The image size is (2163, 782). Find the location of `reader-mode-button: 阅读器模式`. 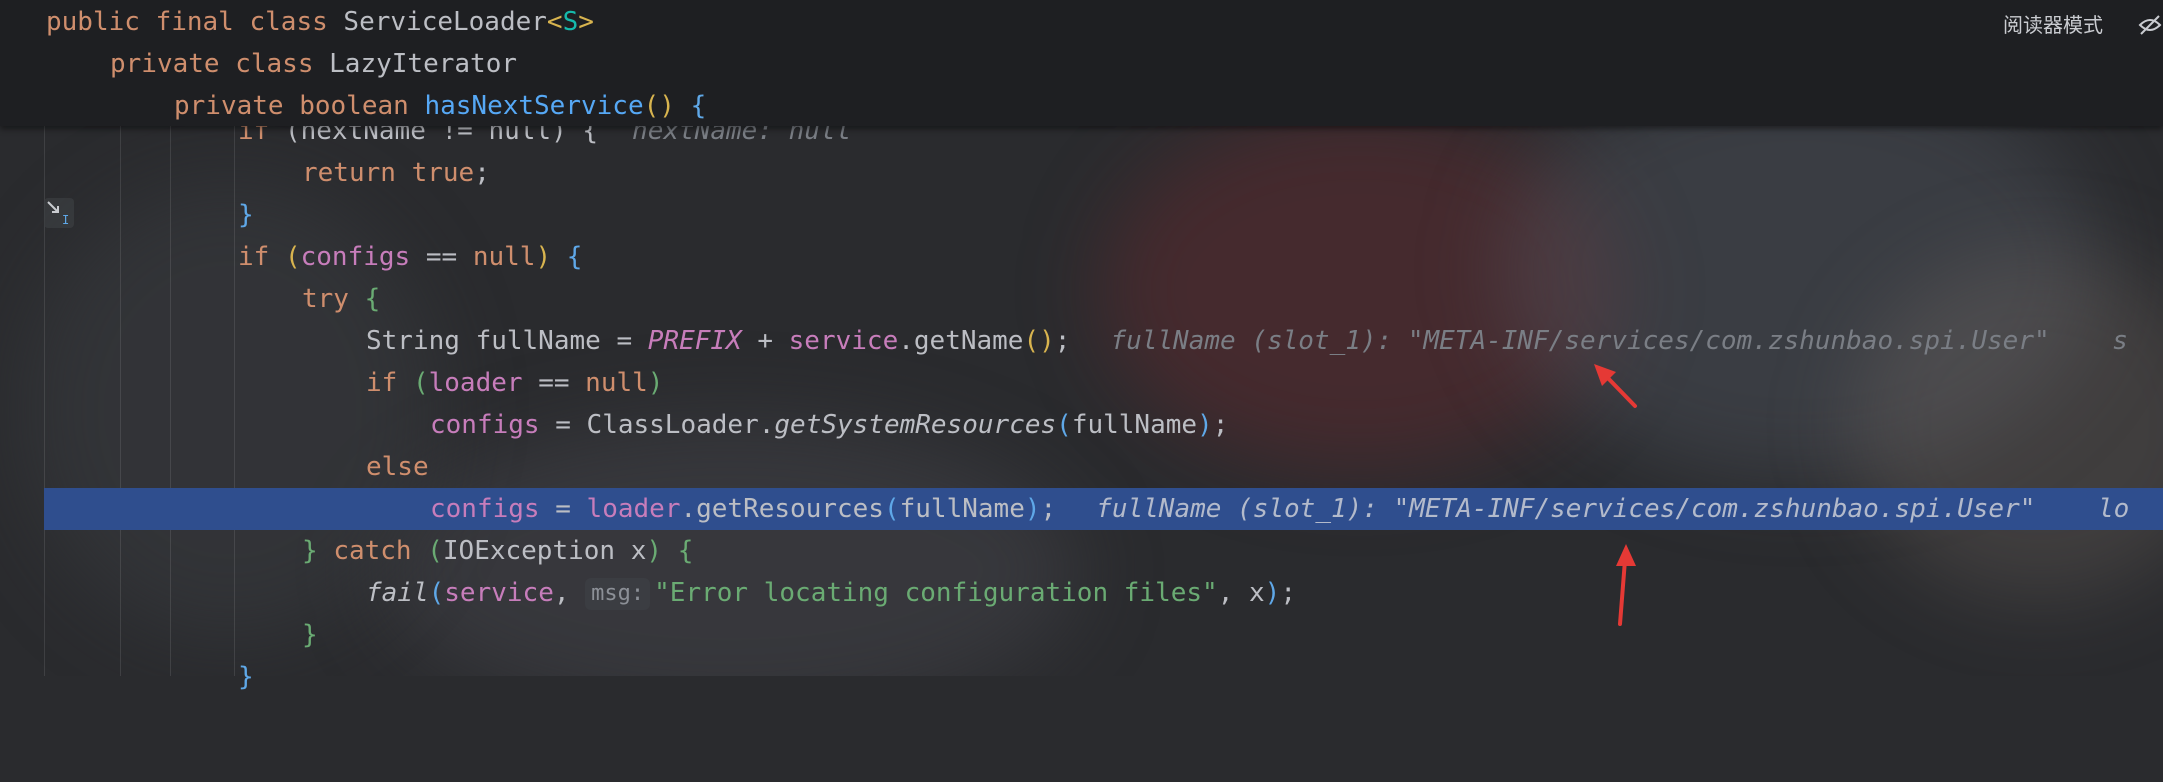

reader-mode-button: 阅读器模式 is located at coordinates (2053, 25).